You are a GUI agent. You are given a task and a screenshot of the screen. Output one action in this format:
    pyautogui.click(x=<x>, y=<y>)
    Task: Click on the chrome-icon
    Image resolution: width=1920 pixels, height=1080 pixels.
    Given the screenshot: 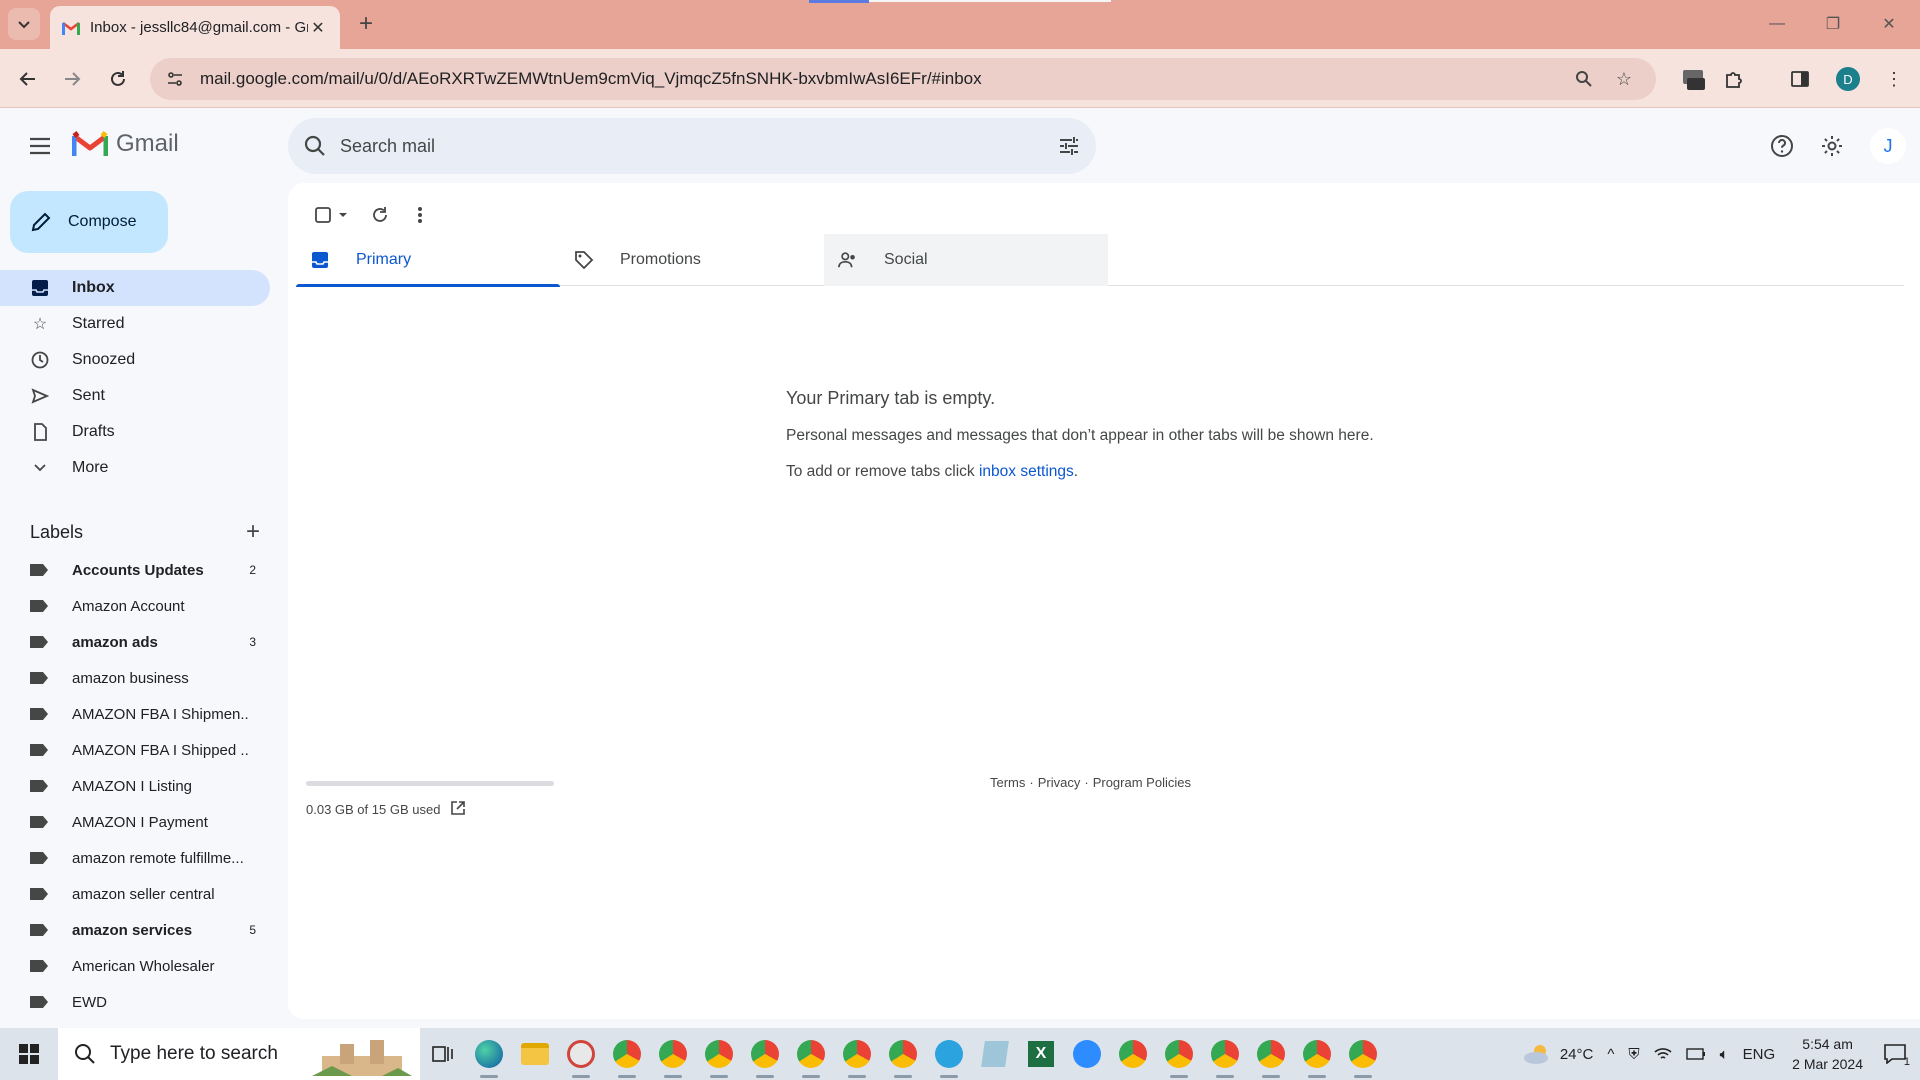 What is the action you would take?
    pyautogui.click(x=1179, y=1054)
    